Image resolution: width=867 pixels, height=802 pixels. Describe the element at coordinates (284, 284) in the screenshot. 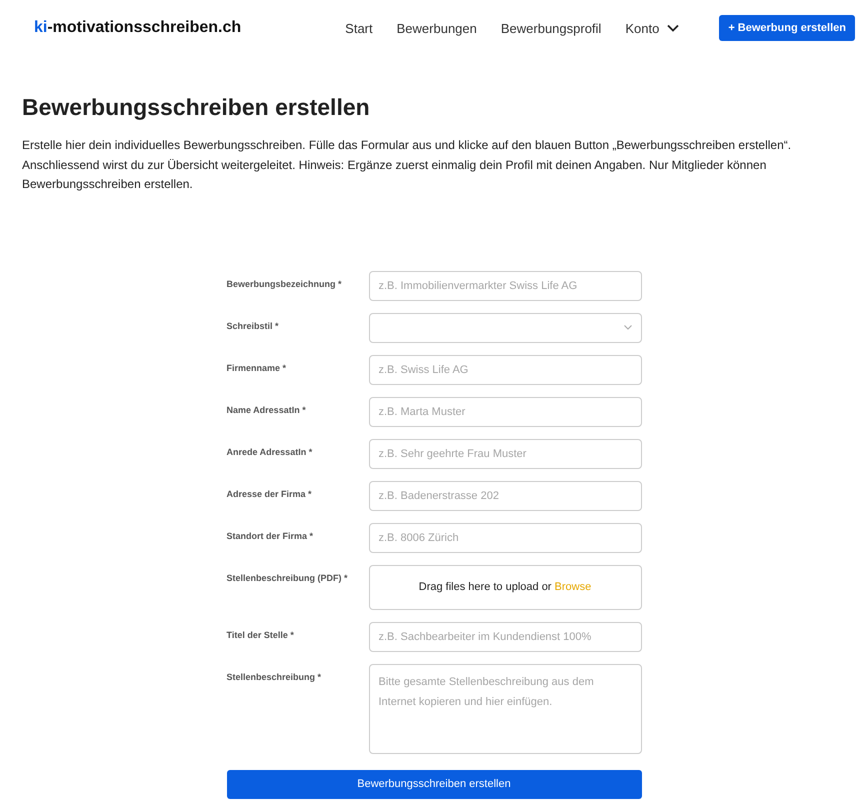

I see `field-label: Bewerbungsbezeichnung *` at that location.